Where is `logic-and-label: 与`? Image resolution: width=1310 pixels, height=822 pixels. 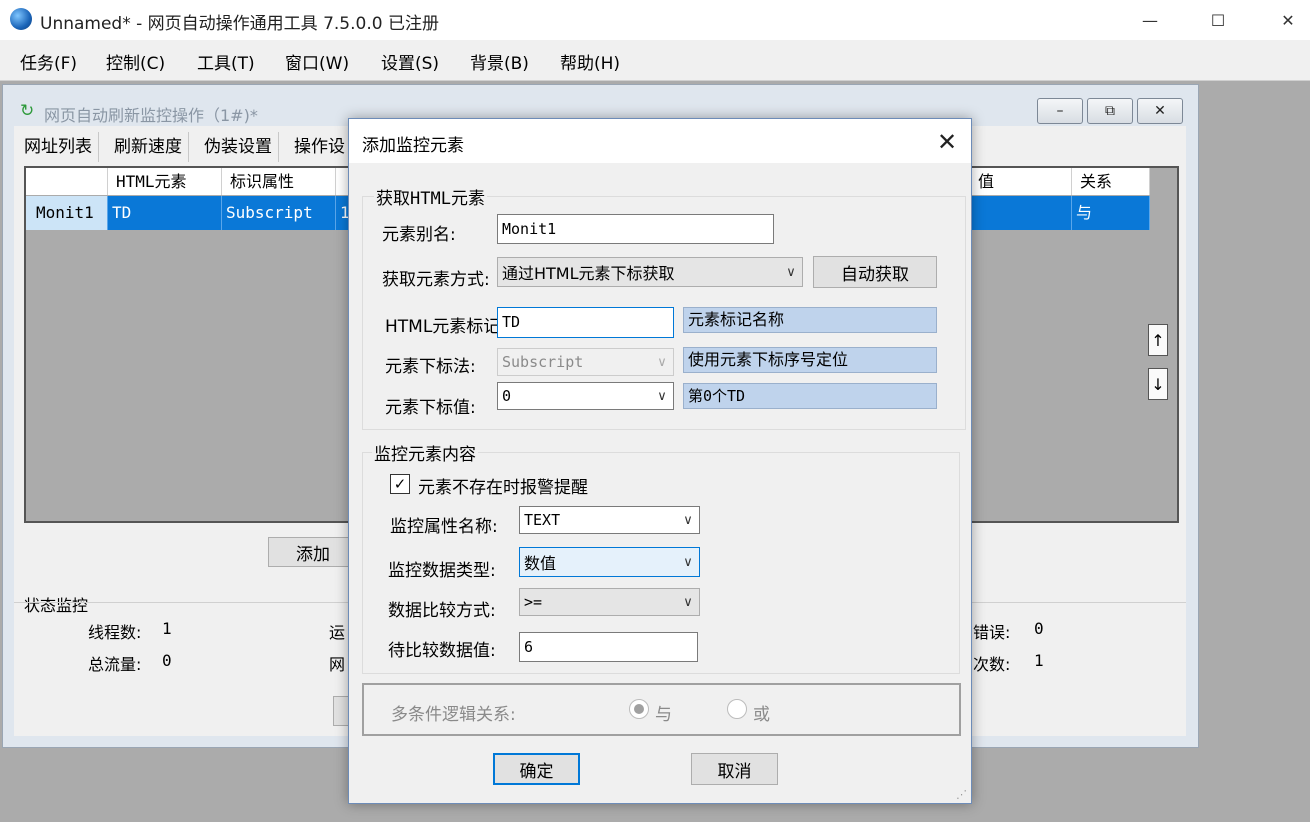 logic-and-label: 与 is located at coordinates (663, 715).